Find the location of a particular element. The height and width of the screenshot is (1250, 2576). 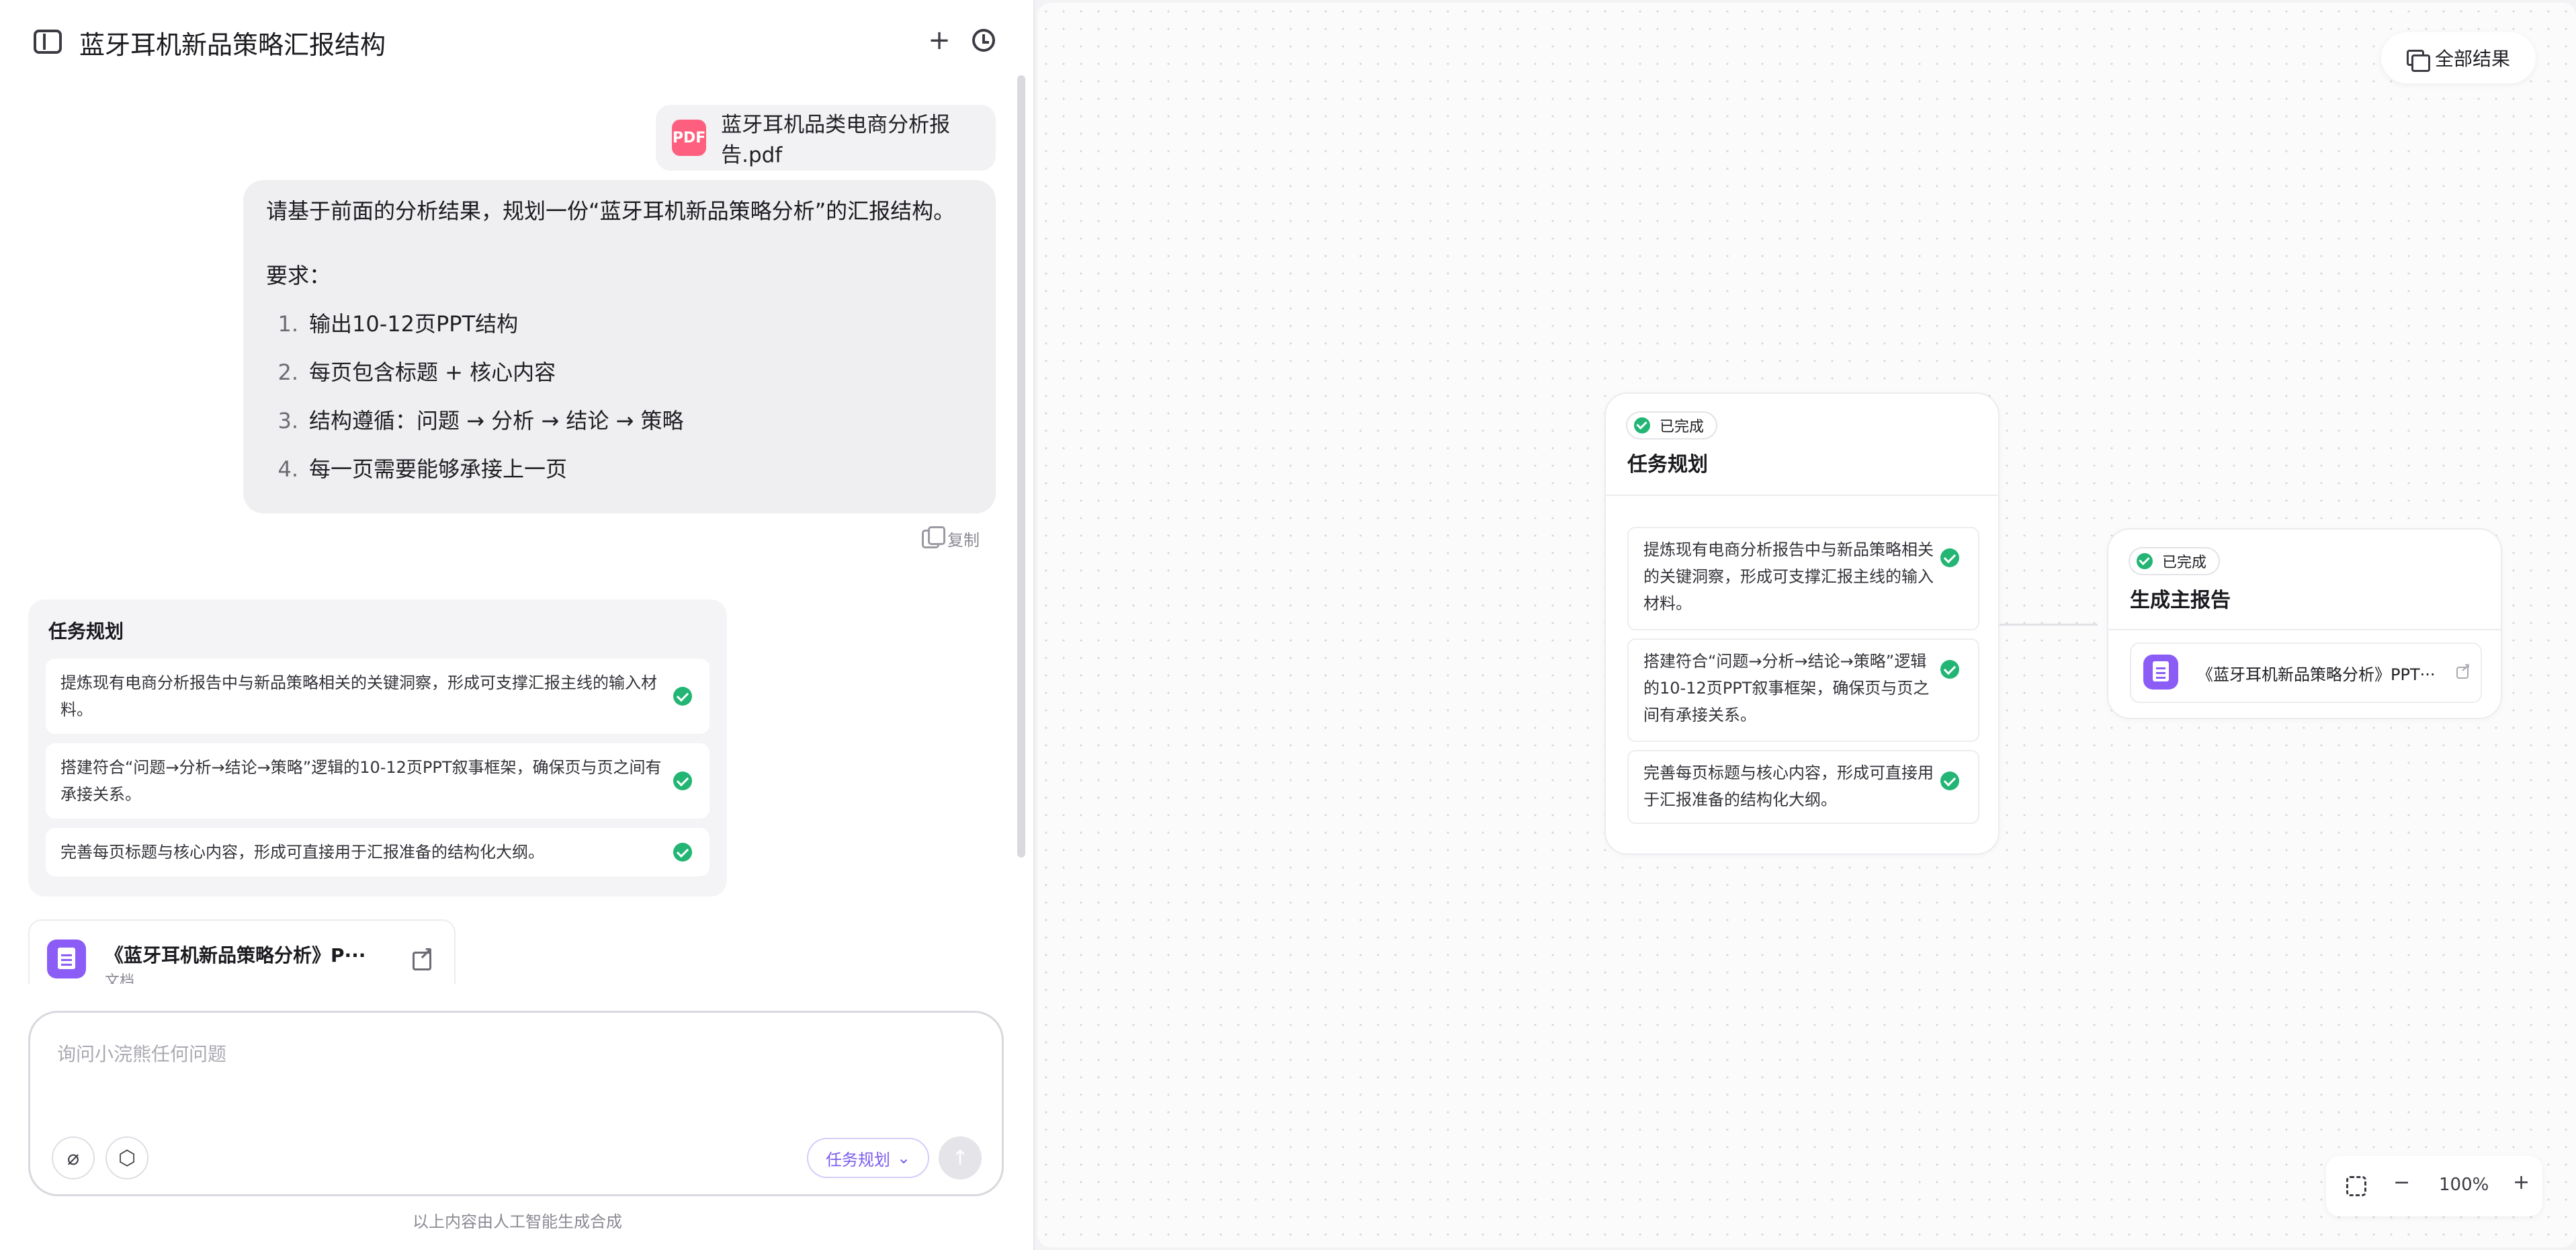

node-connector is located at coordinates (2049, 625).